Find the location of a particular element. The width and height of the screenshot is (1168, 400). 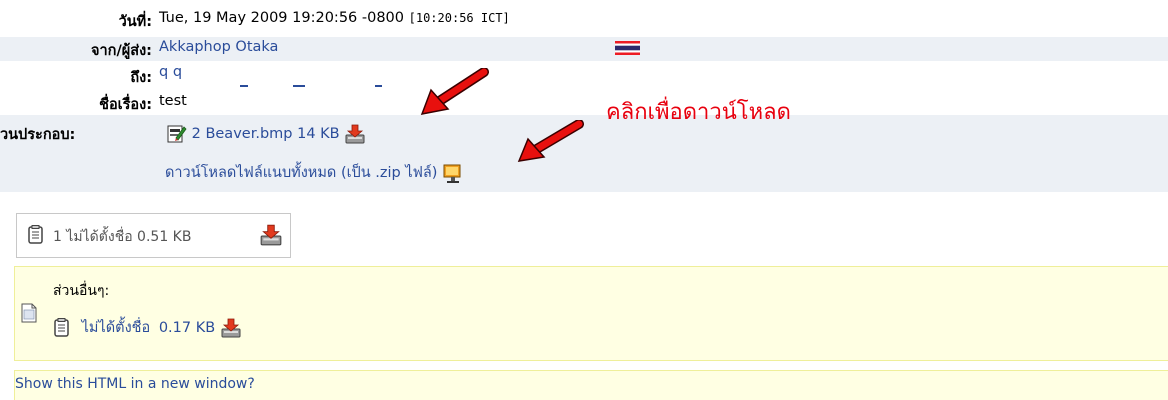

zip-download-icon is located at coordinates (453, 173).